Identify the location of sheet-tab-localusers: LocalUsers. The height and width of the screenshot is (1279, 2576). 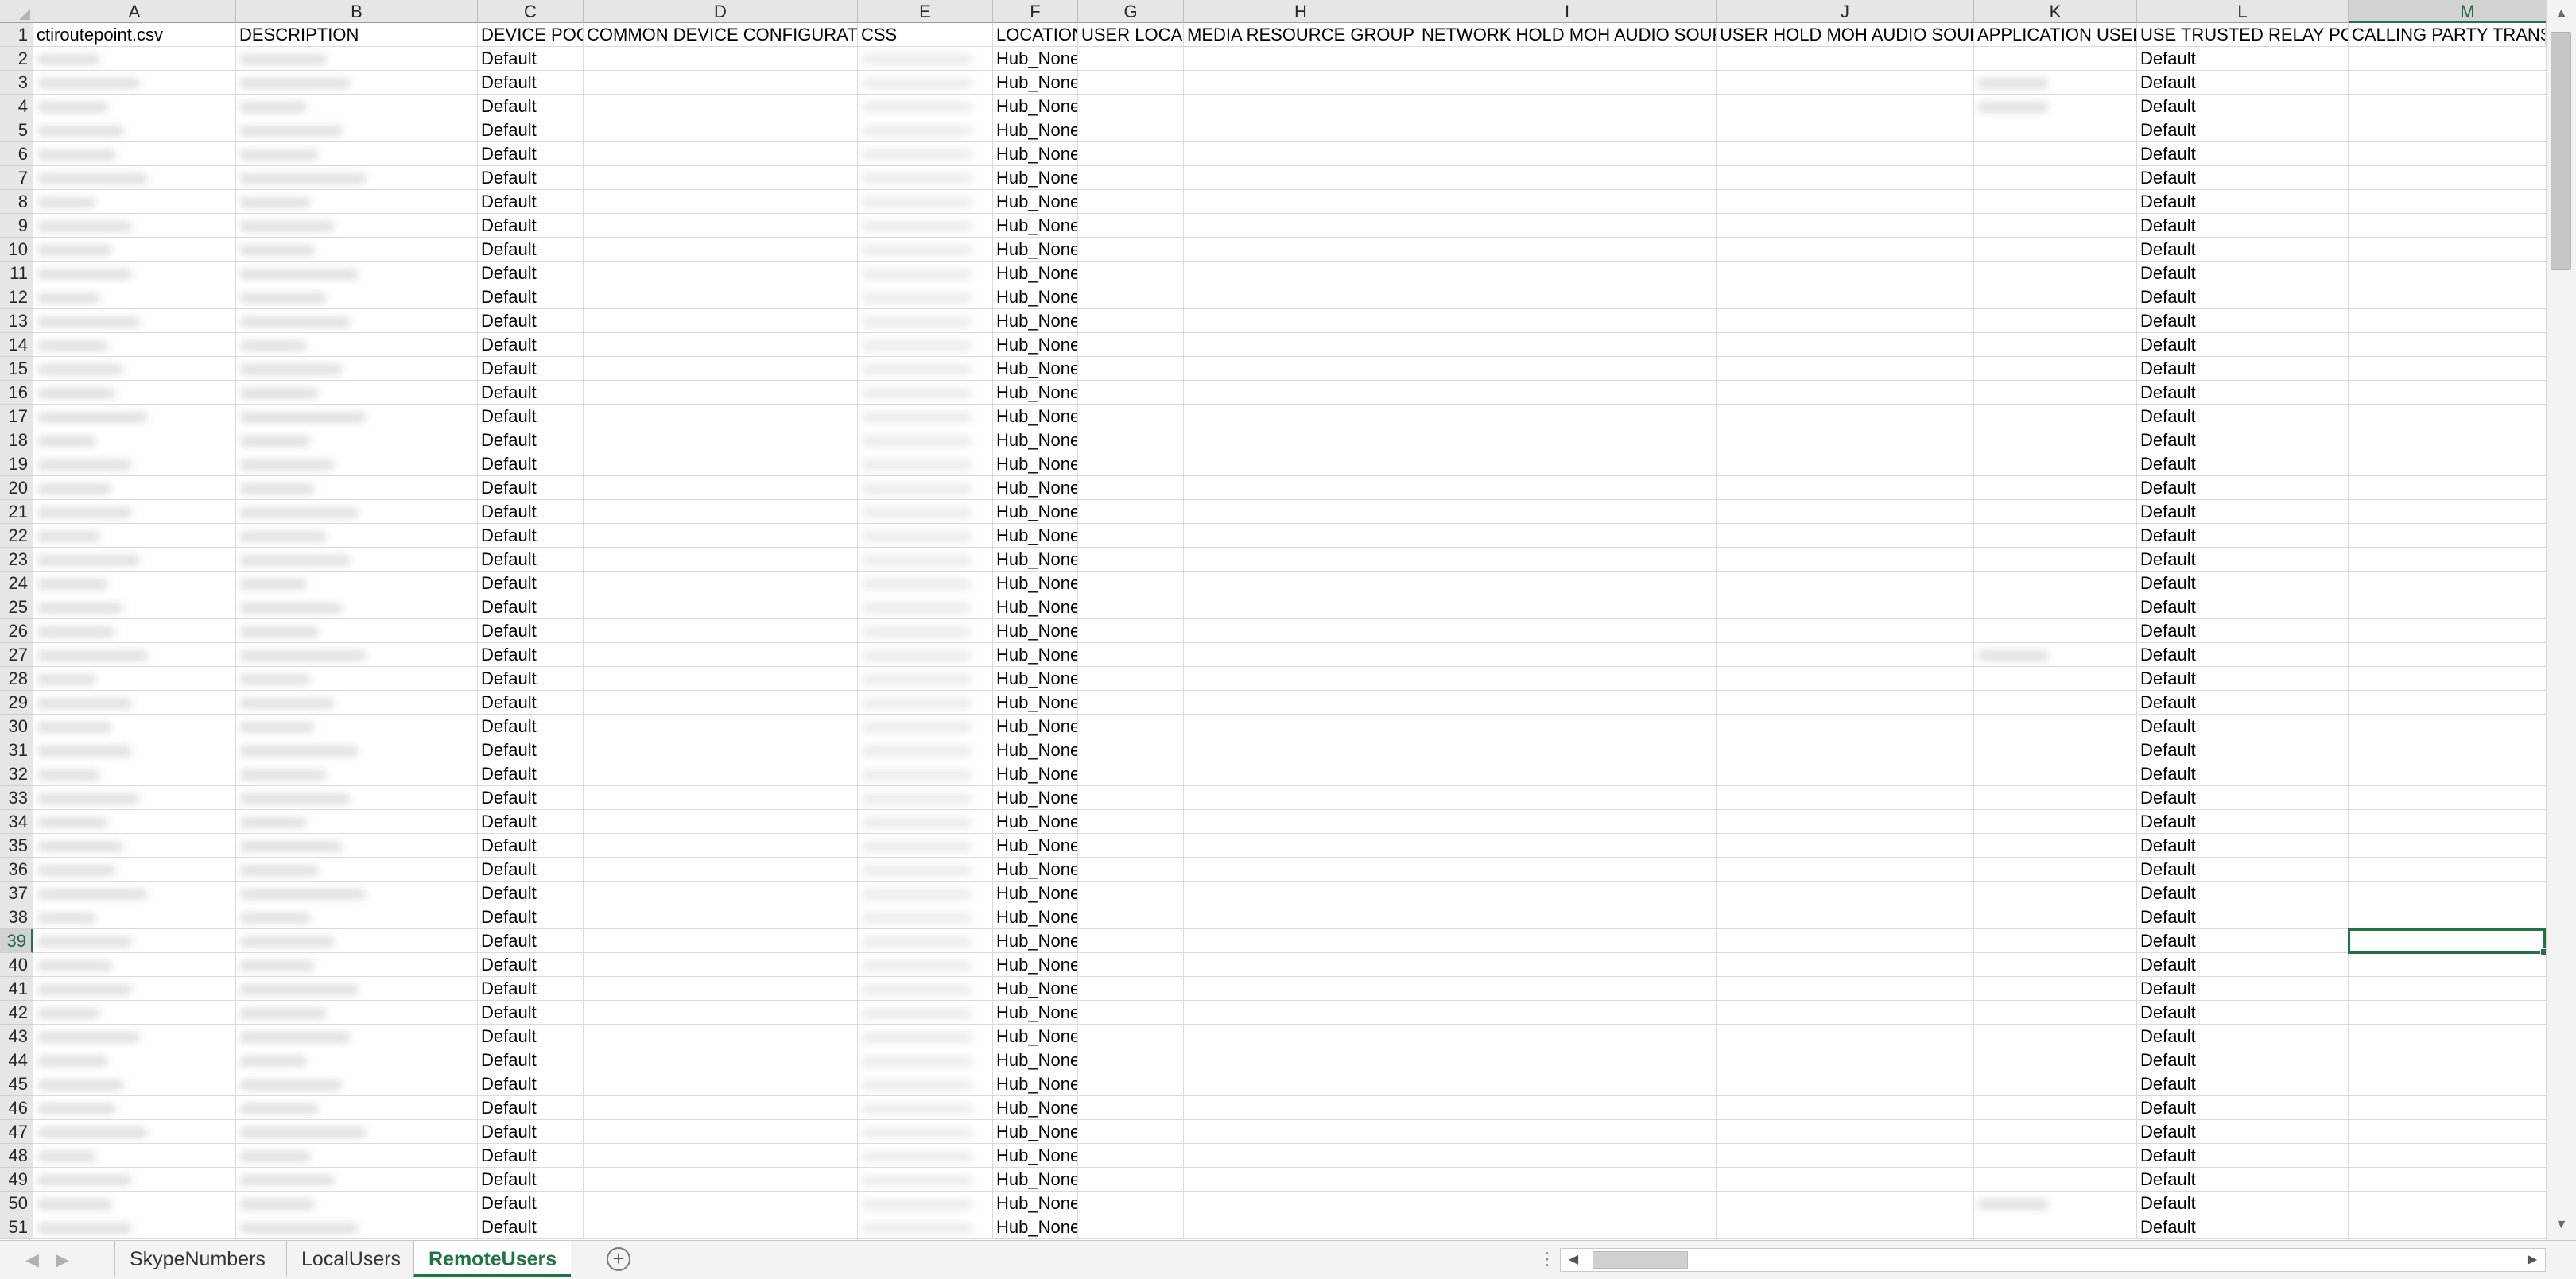
(351, 1259).